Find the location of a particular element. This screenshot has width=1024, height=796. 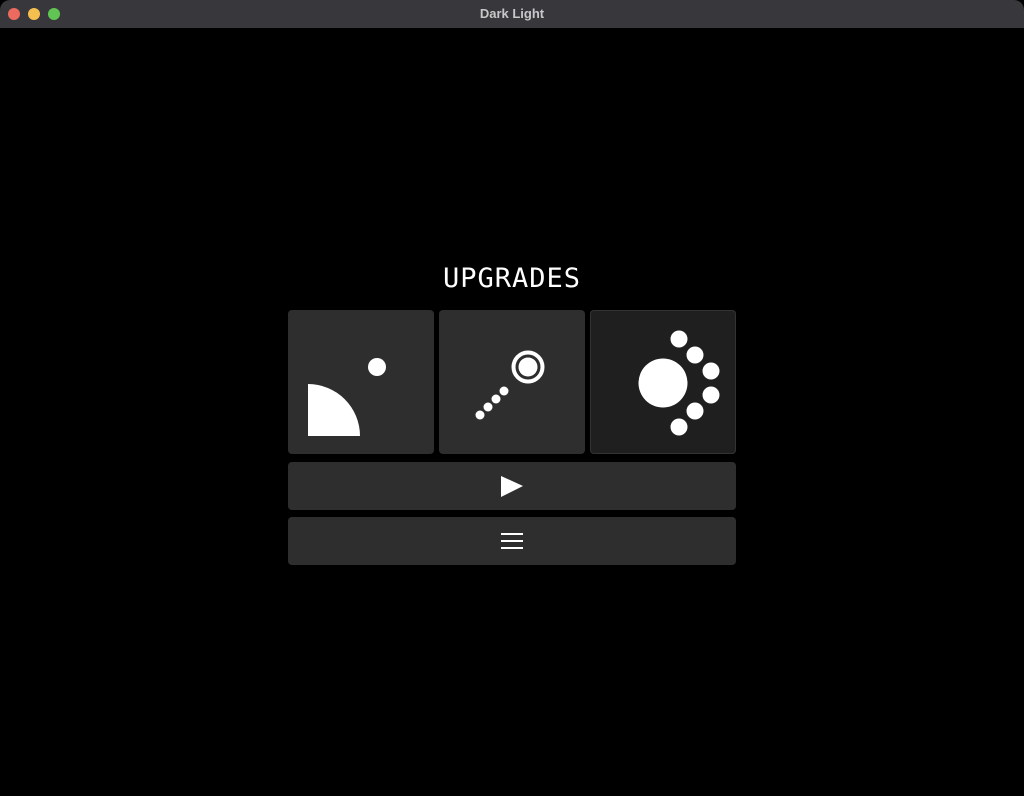

window-title: Dark Light is located at coordinates (512, 13).